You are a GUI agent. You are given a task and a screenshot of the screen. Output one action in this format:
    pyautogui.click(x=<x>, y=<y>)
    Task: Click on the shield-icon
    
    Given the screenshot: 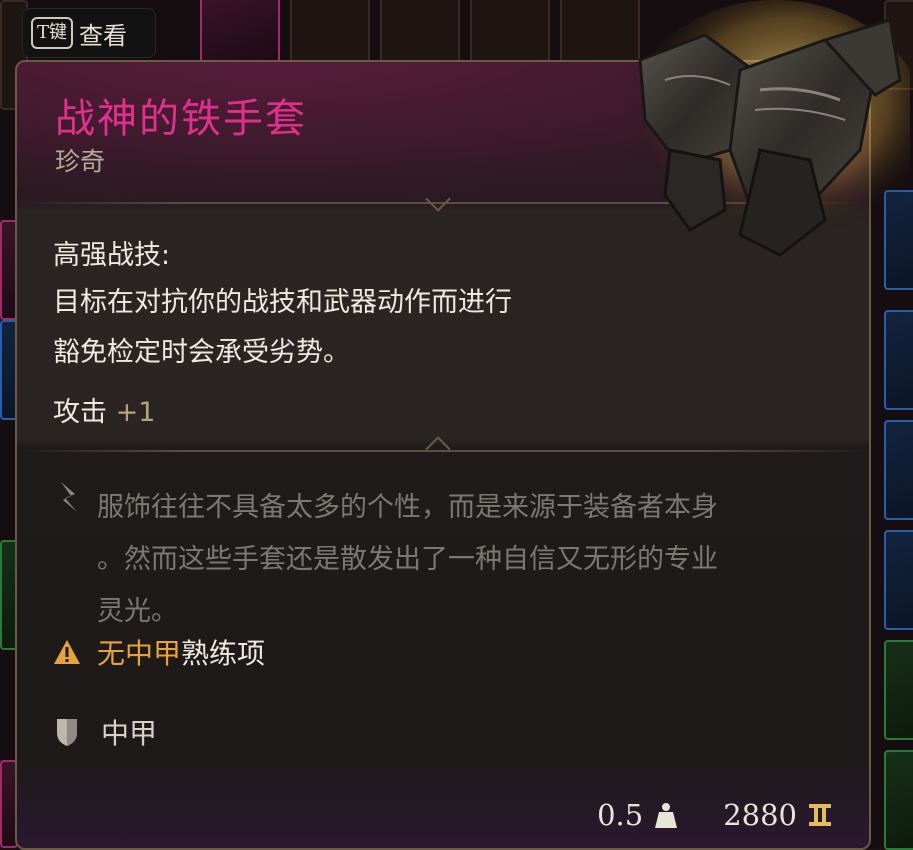 What is the action you would take?
    pyautogui.click(x=67, y=732)
    